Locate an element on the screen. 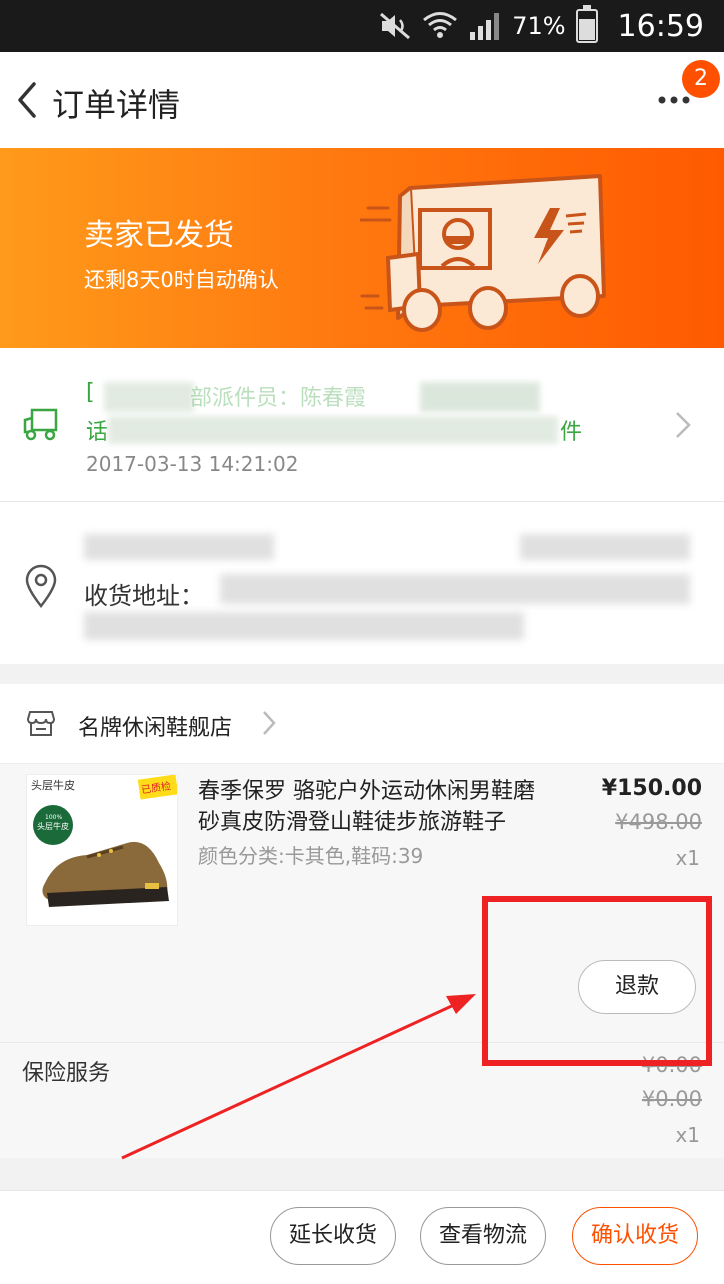  location-pin-icon is located at coordinates (41, 586).